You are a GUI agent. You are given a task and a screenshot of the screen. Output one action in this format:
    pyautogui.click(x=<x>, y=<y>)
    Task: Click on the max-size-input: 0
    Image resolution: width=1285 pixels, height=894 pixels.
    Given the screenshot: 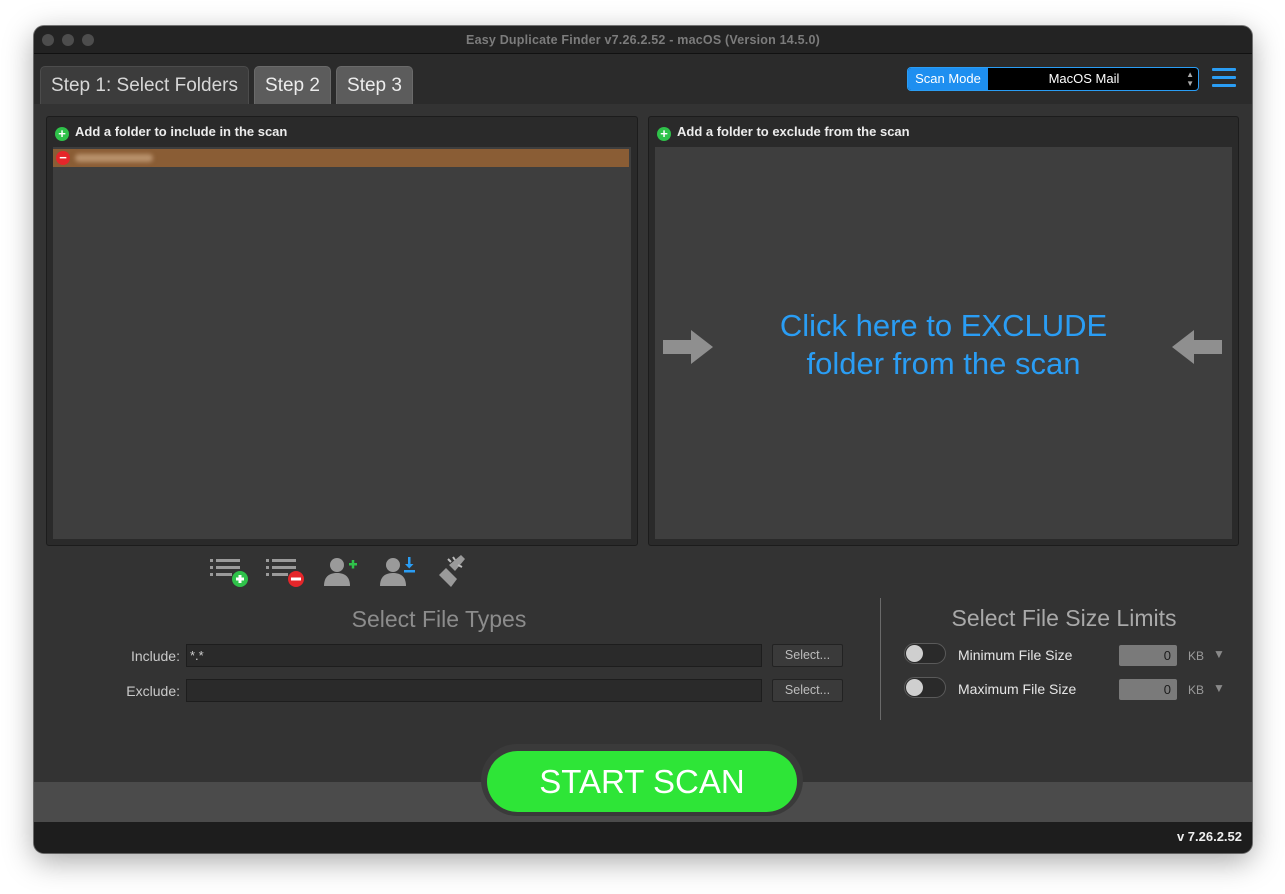 What is the action you would take?
    pyautogui.click(x=1148, y=689)
    